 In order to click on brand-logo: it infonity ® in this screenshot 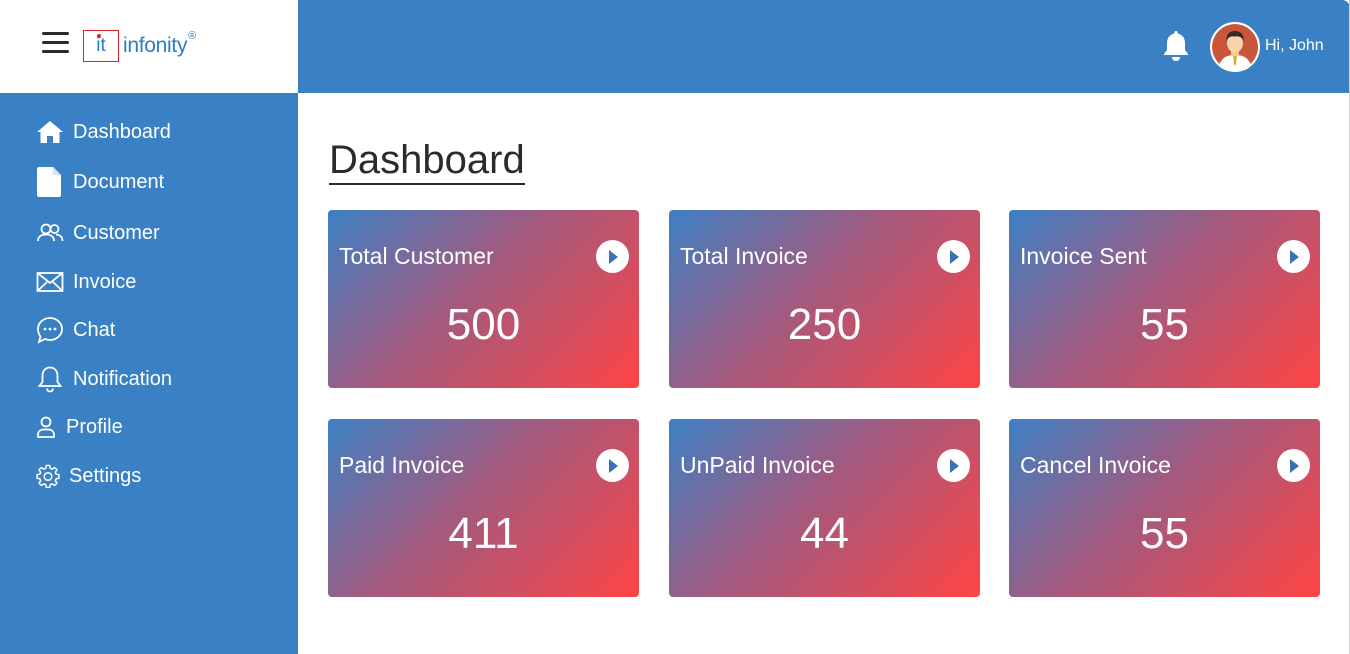, I will do `click(139, 46)`.